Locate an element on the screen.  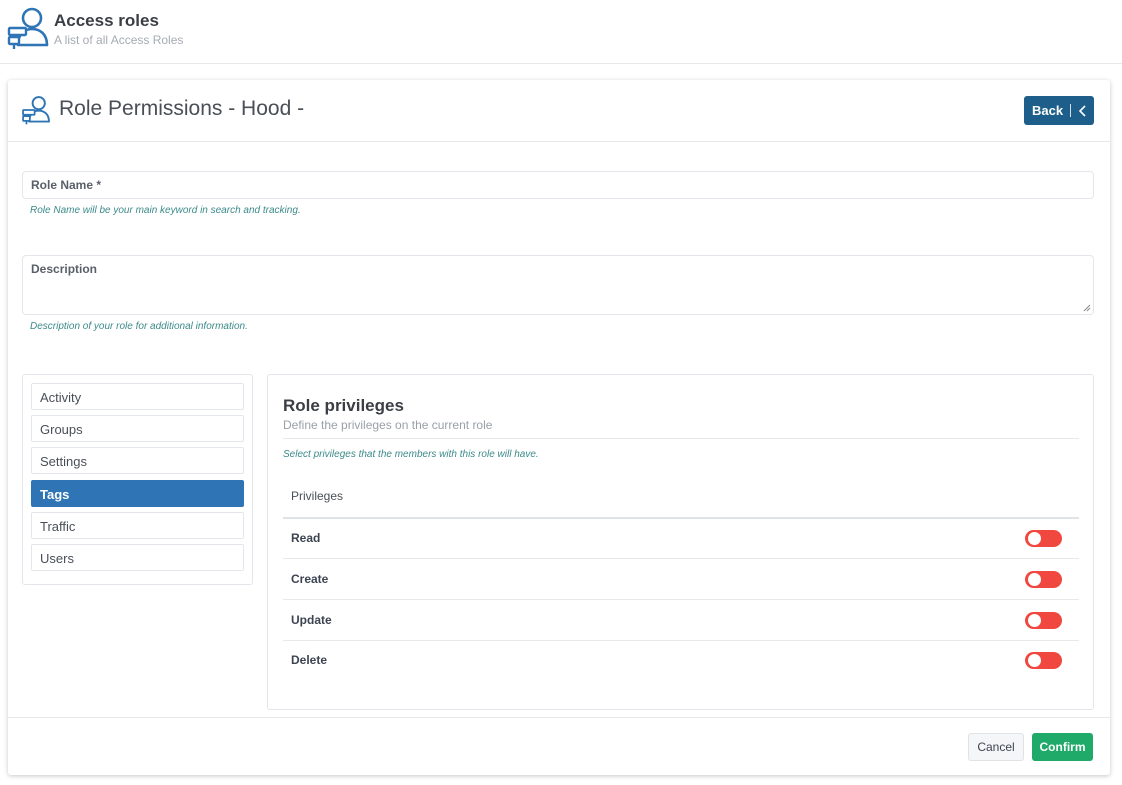
button-divider is located at coordinates (1071, 110).